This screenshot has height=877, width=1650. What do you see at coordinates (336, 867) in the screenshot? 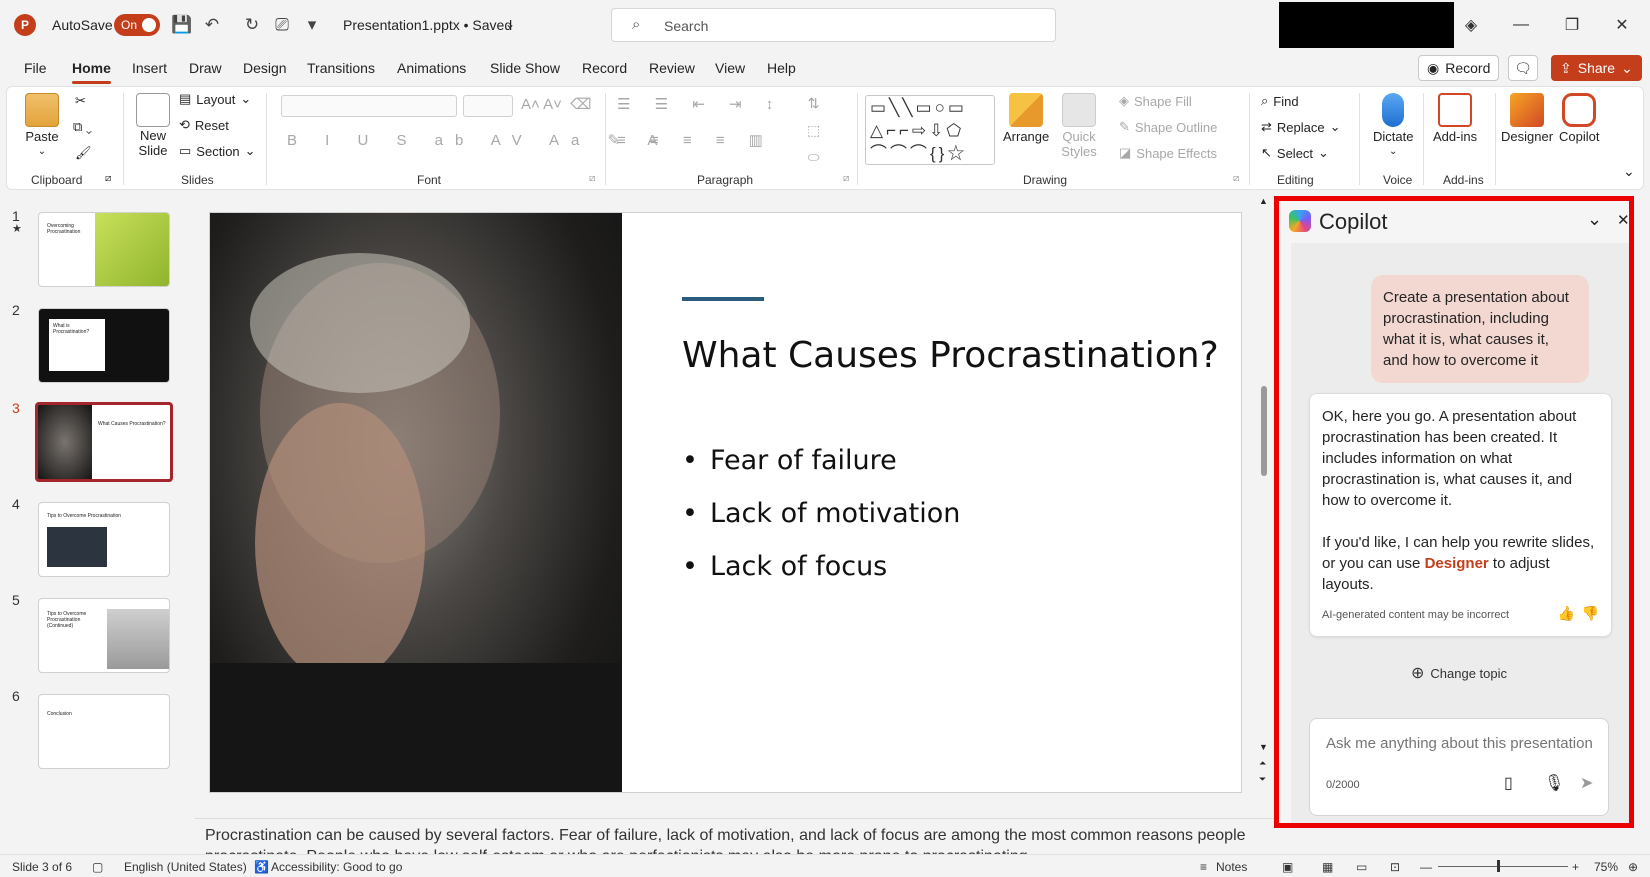
I see `accessibility-label: Accessibility: Good to go` at bounding box center [336, 867].